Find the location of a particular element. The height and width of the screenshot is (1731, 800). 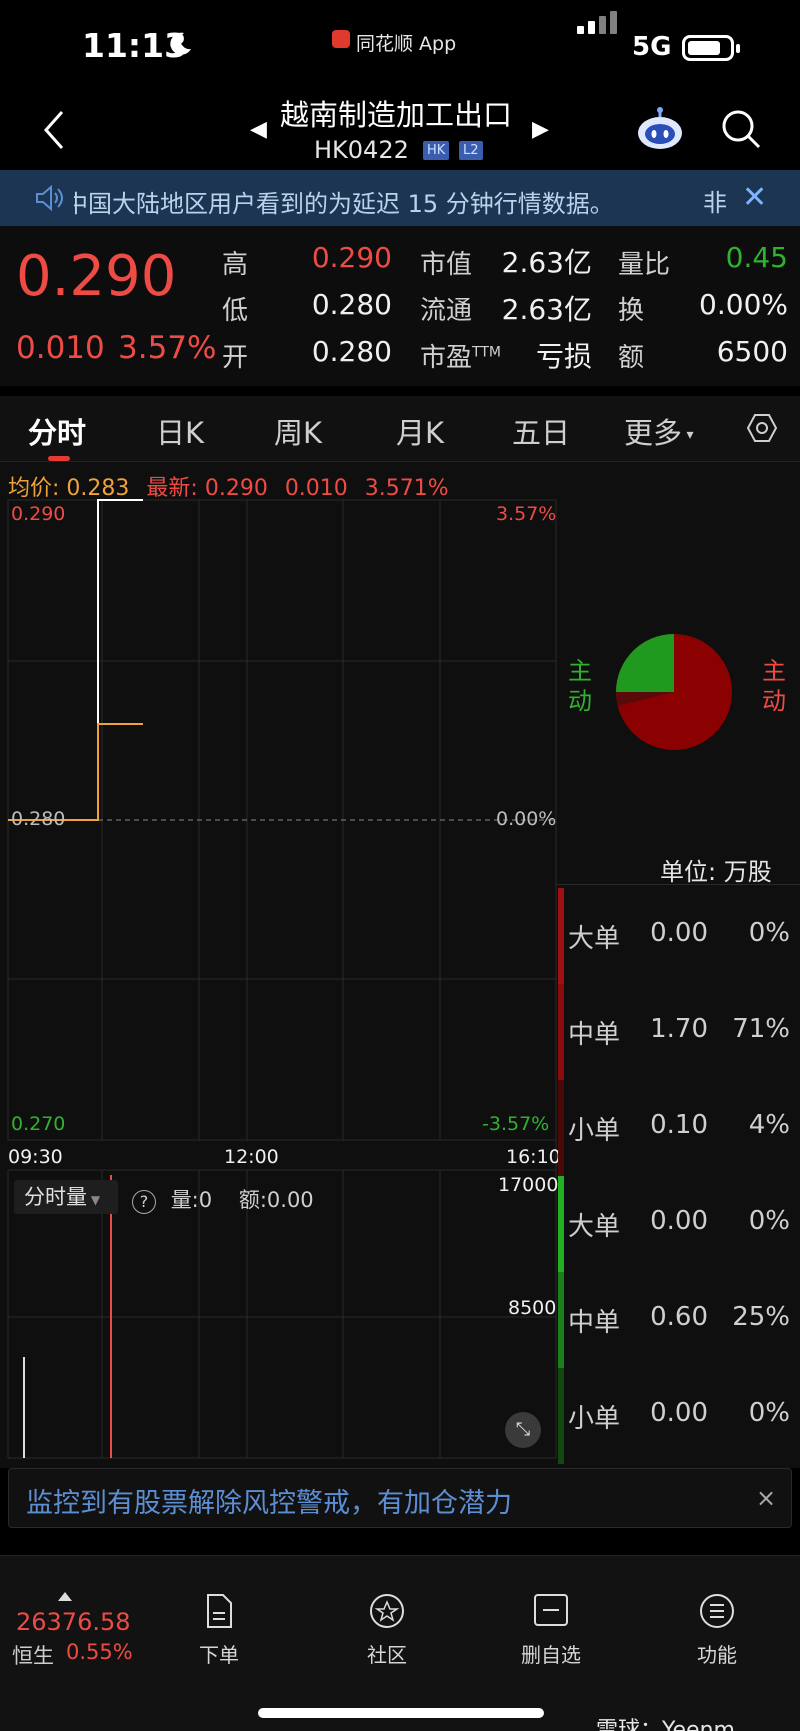

back-icon is located at coordinates (55, 130).